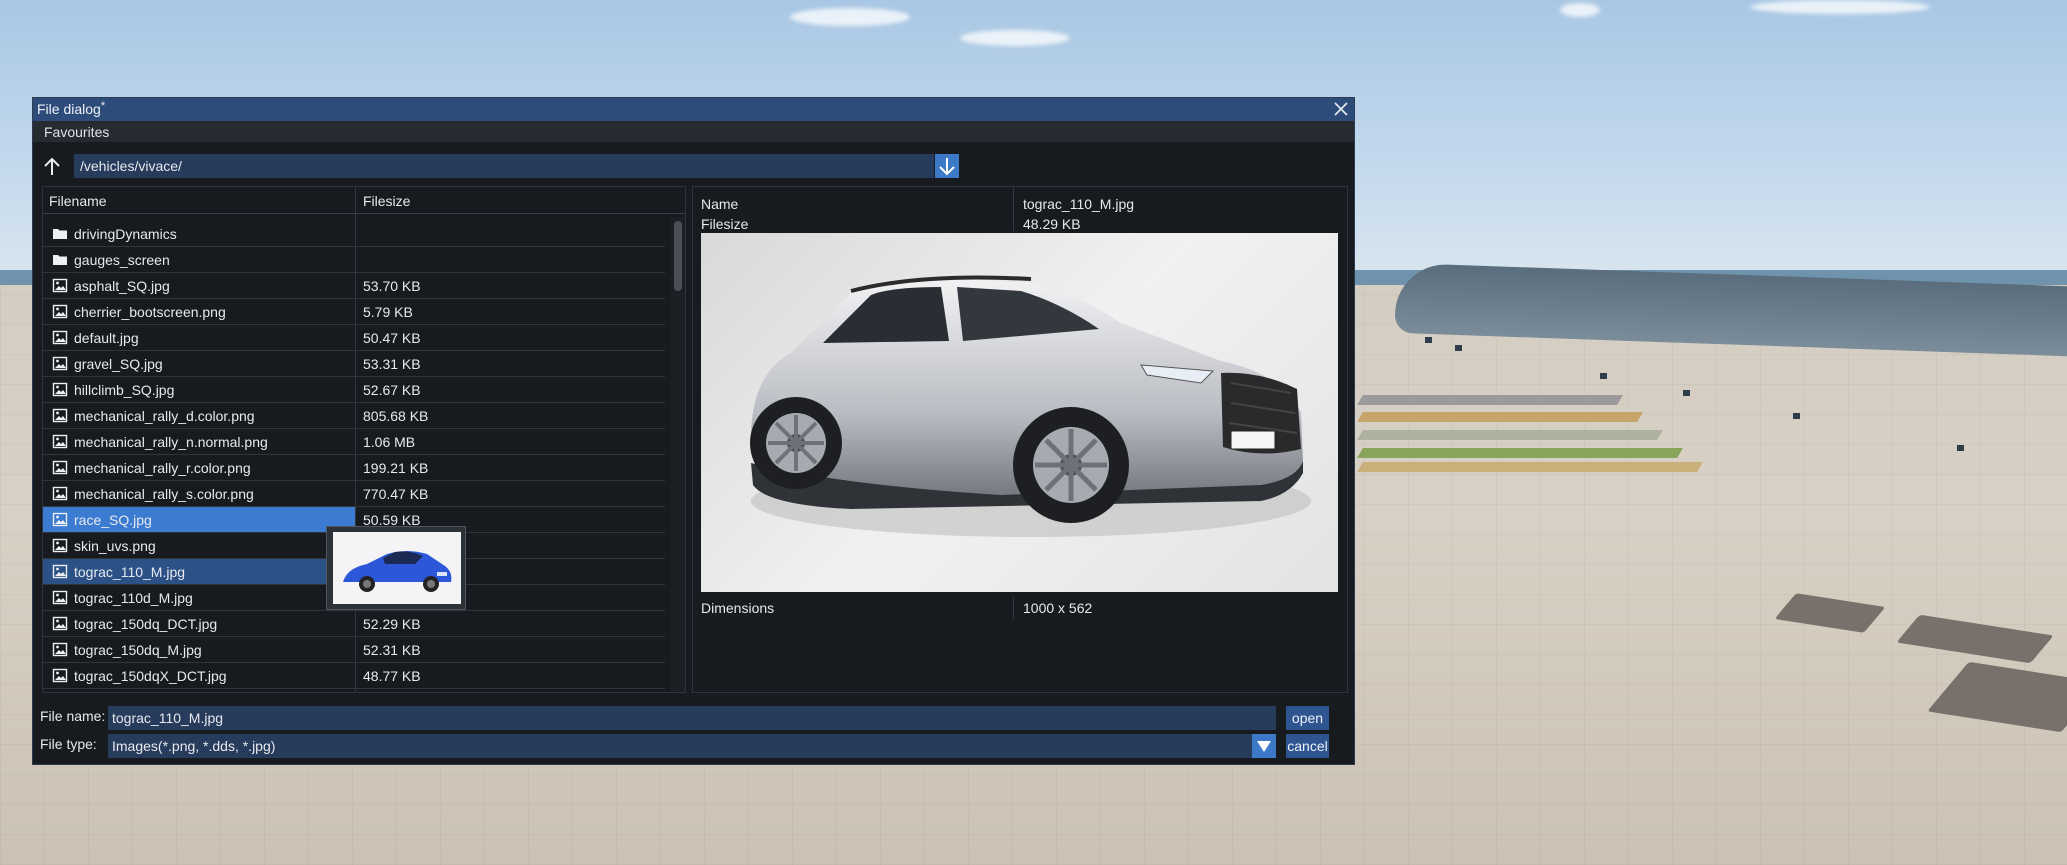 Image resolution: width=2067 pixels, height=865 pixels. Describe the element at coordinates (354, 650) in the screenshot. I see `file-row: tograc_150dq_M.jpg 52.31 KB` at that location.